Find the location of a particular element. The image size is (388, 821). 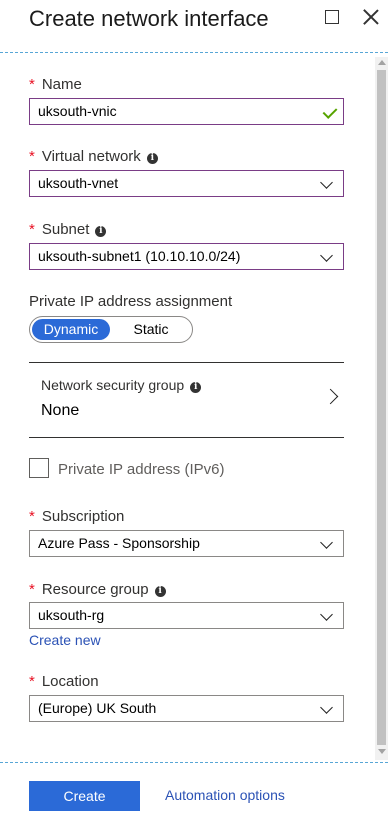

maximize-icon is located at coordinates (332, 17).